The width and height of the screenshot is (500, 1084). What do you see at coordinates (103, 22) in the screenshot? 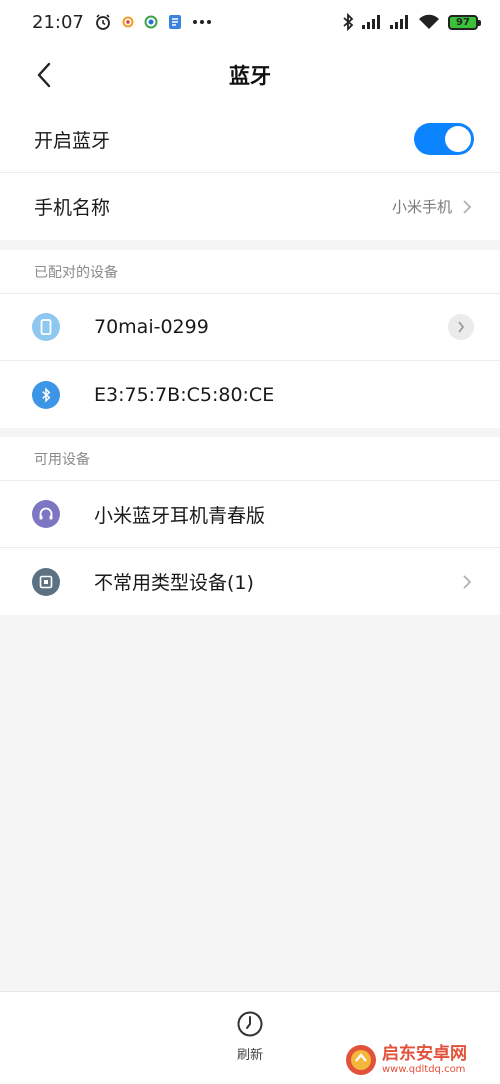
I see `alarm-icon` at bounding box center [103, 22].